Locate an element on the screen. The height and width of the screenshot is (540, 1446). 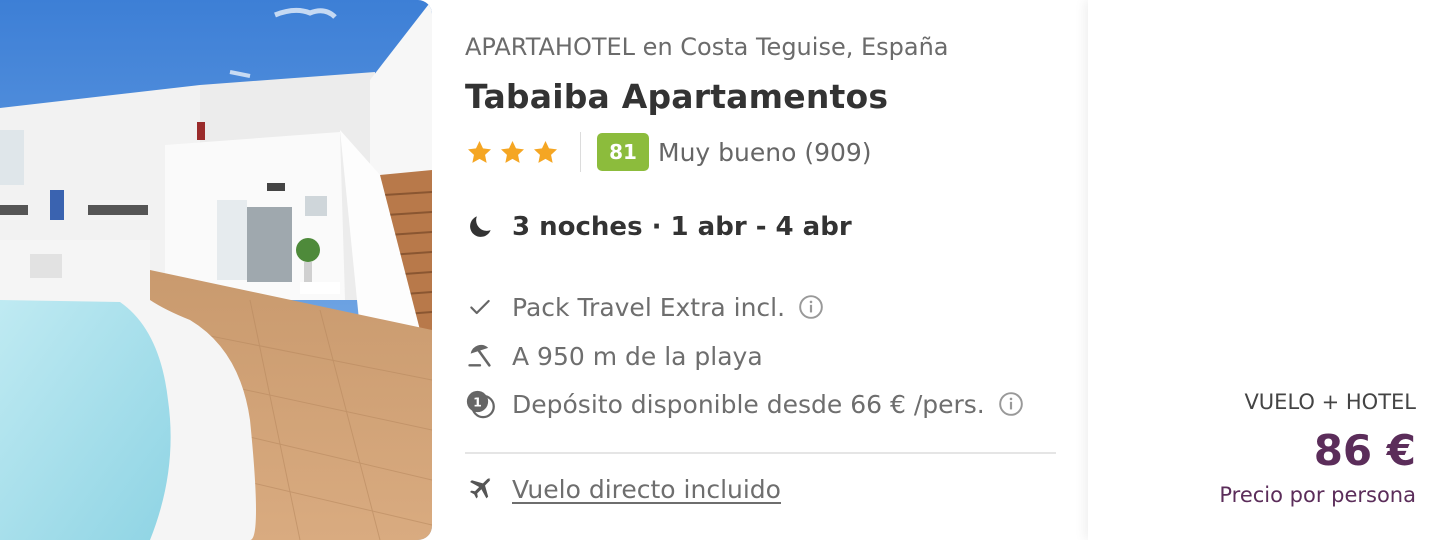
flight-info: Vuelo directo incluido is located at coordinates (623, 489).